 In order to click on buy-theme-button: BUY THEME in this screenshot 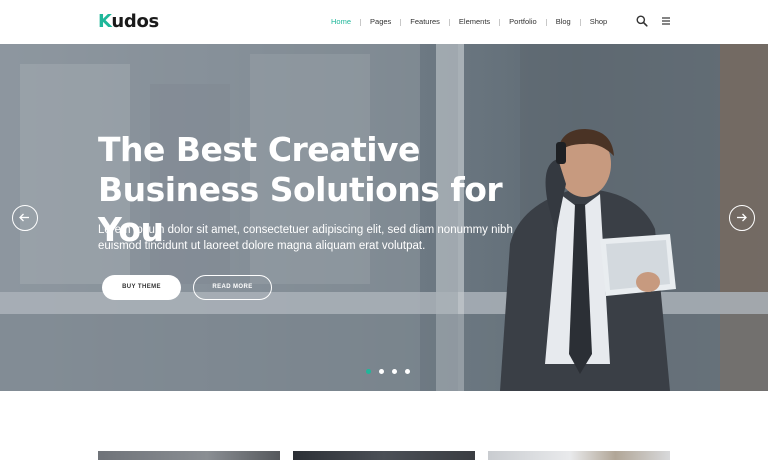, I will do `click(141, 287)`.